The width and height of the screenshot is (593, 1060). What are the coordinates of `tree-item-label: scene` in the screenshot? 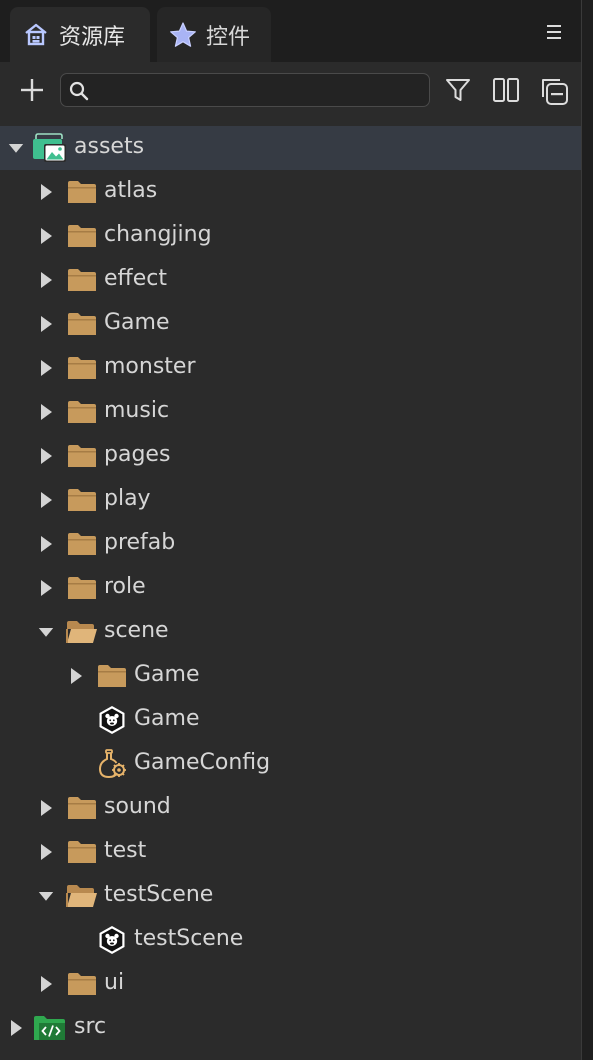 It's located at (136, 630).